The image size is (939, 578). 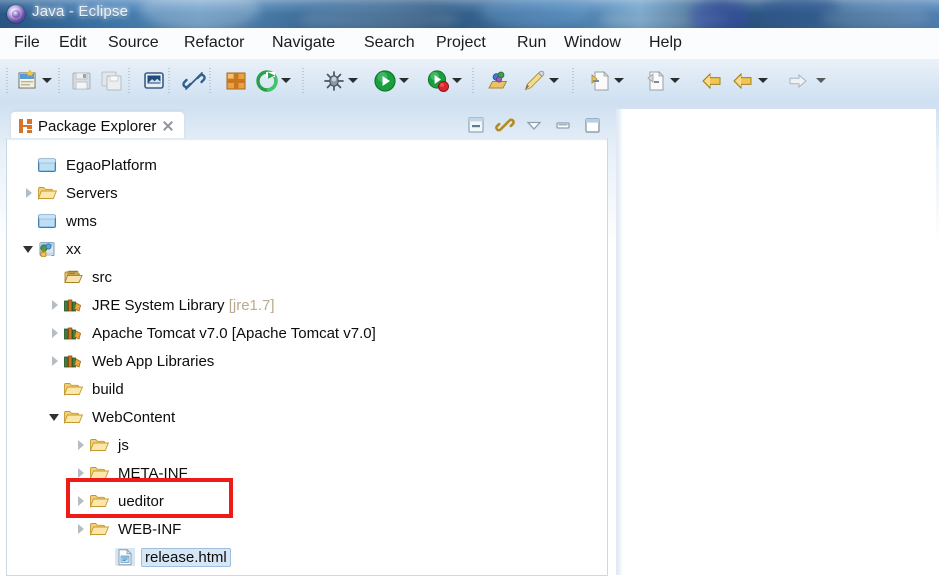 What do you see at coordinates (102, 277) in the screenshot?
I see `tree-item-label: src` at bounding box center [102, 277].